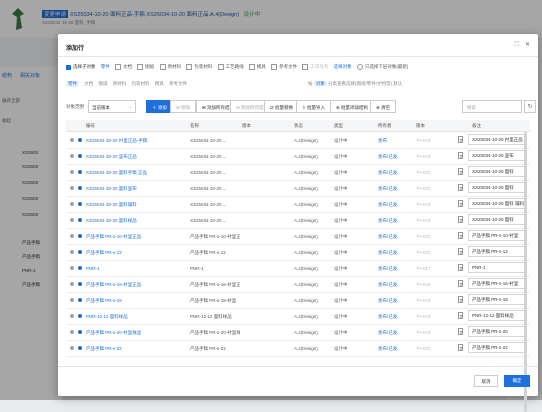 This screenshot has height=412, width=542. I want to click on search-input: 搜索, so click(492, 106).